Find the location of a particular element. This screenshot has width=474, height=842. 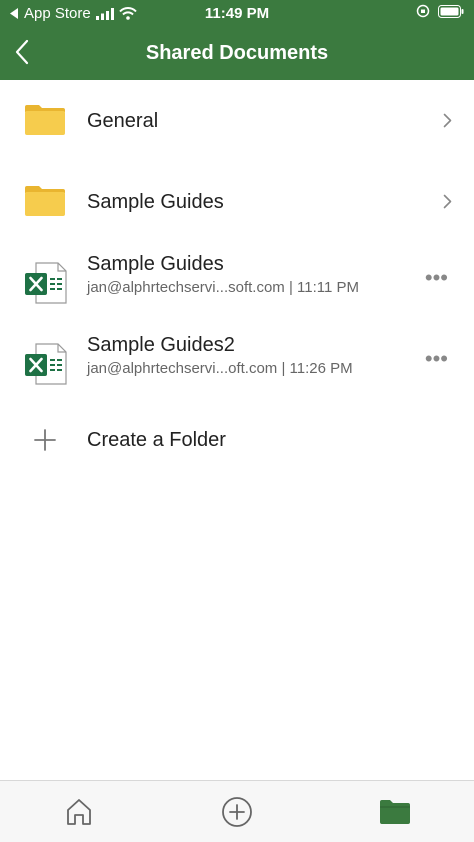

battery-icon is located at coordinates (451, 11).